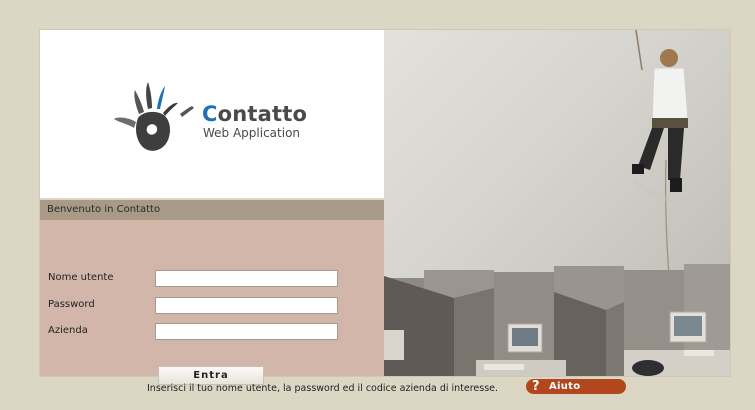 The image size is (755, 410). Describe the element at coordinates (154, 116) in the screenshot. I see `hand-logo-icon` at that location.